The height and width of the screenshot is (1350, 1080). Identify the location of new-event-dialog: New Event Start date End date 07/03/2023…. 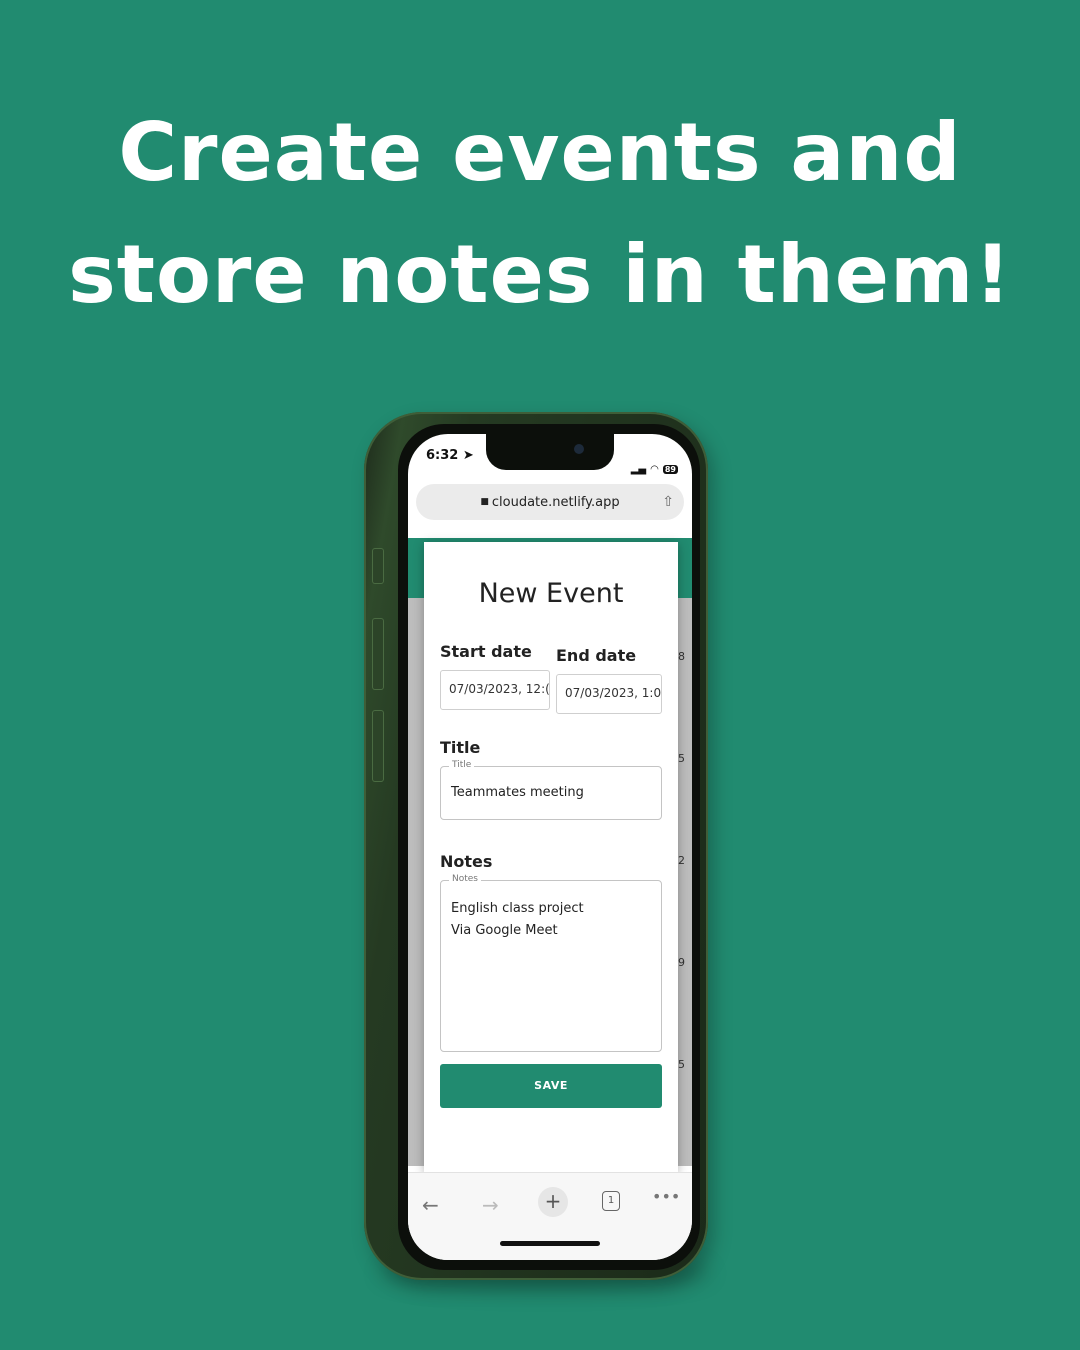
(551, 857).